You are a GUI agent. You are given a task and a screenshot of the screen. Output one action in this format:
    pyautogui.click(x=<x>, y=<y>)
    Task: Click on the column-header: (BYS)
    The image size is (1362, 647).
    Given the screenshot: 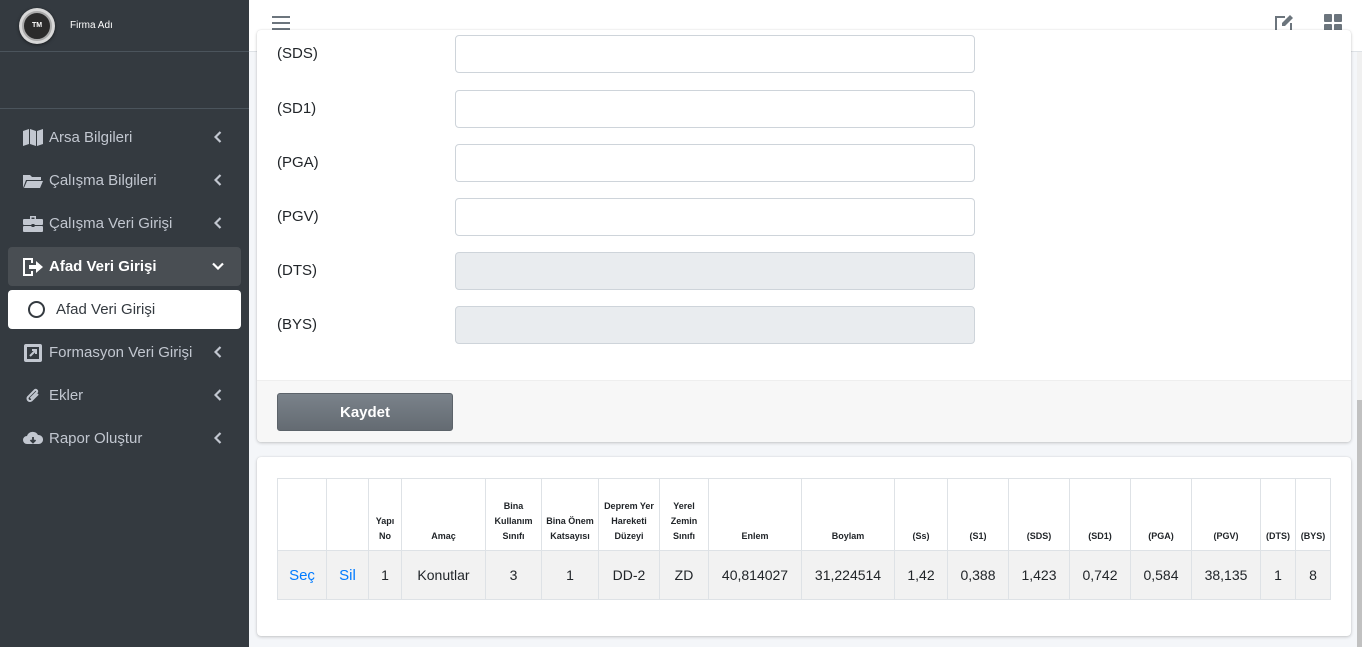 What is the action you would take?
    pyautogui.click(x=1313, y=514)
    